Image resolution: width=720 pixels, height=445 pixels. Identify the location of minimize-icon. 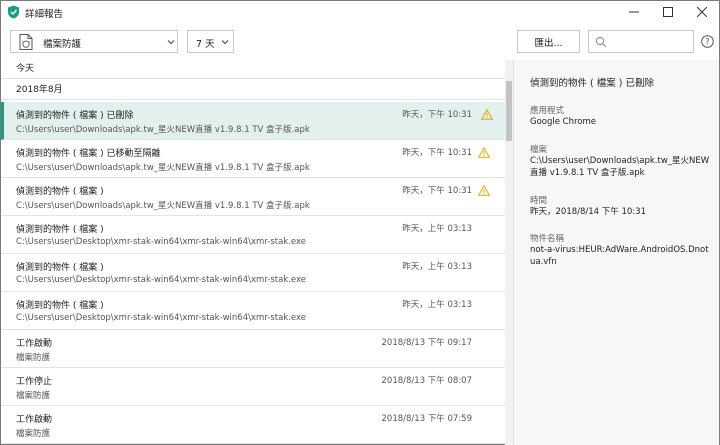
(634, 12).